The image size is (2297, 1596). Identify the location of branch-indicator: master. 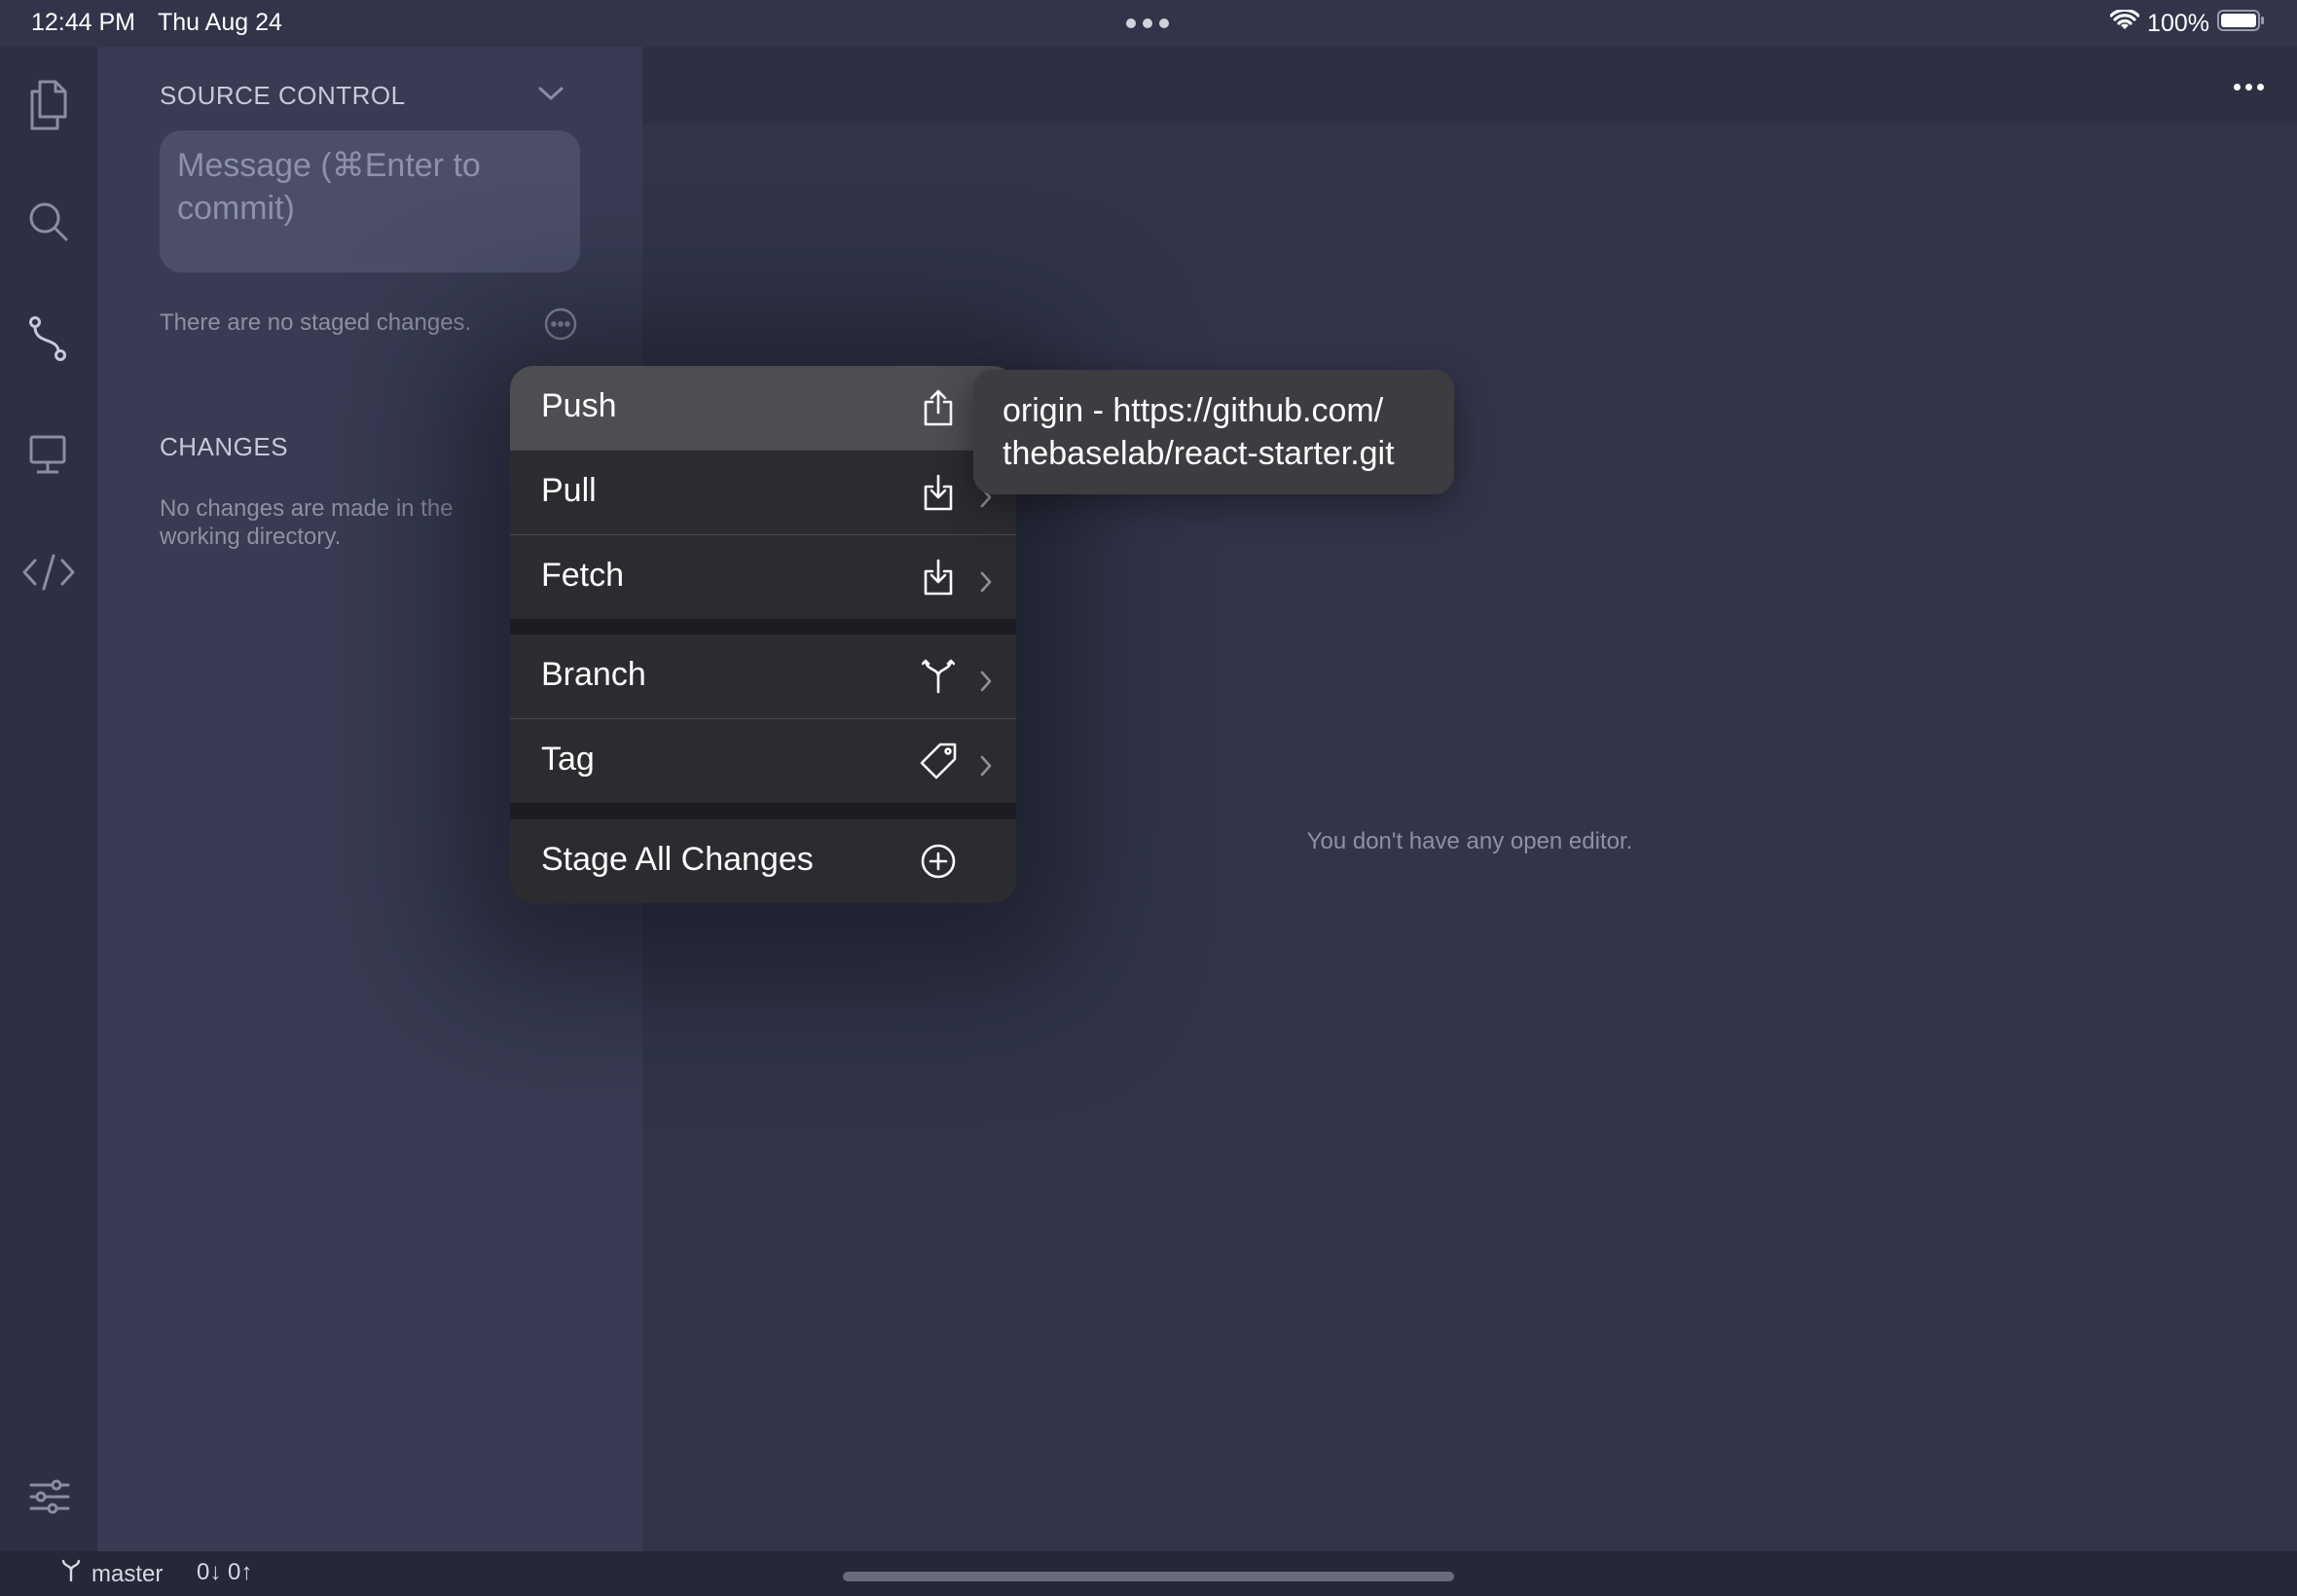
(111, 1574).